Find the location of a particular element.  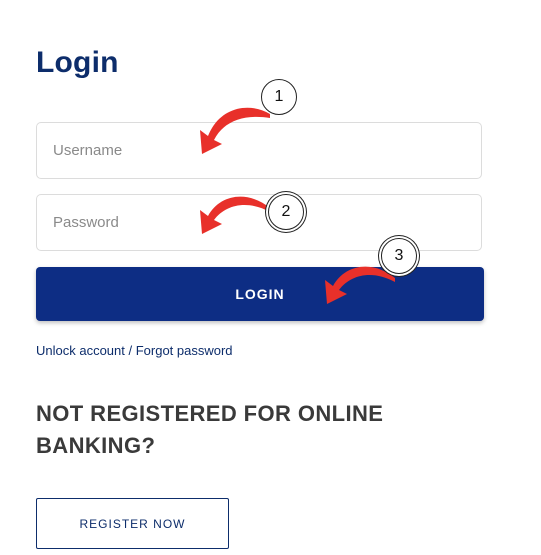

register-now-button: REGISTER NOW is located at coordinates (132, 523).